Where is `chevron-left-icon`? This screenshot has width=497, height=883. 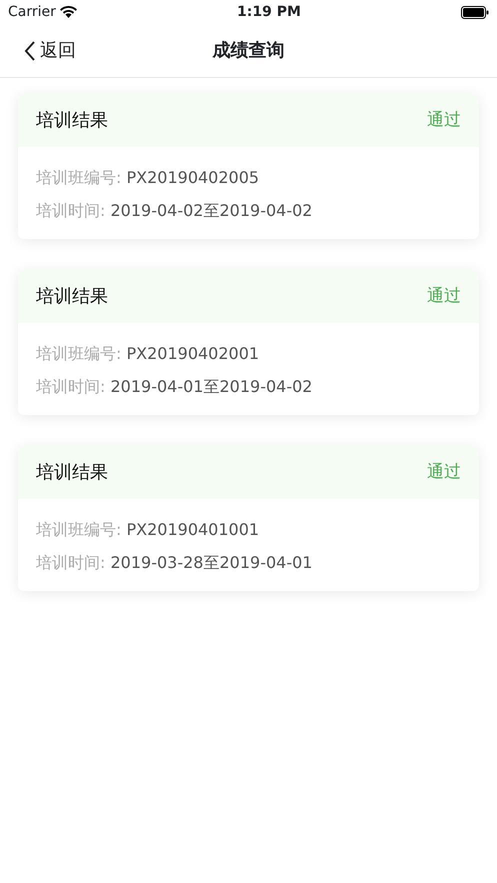
chevron-left-icon is located at coordinates (30, 50).